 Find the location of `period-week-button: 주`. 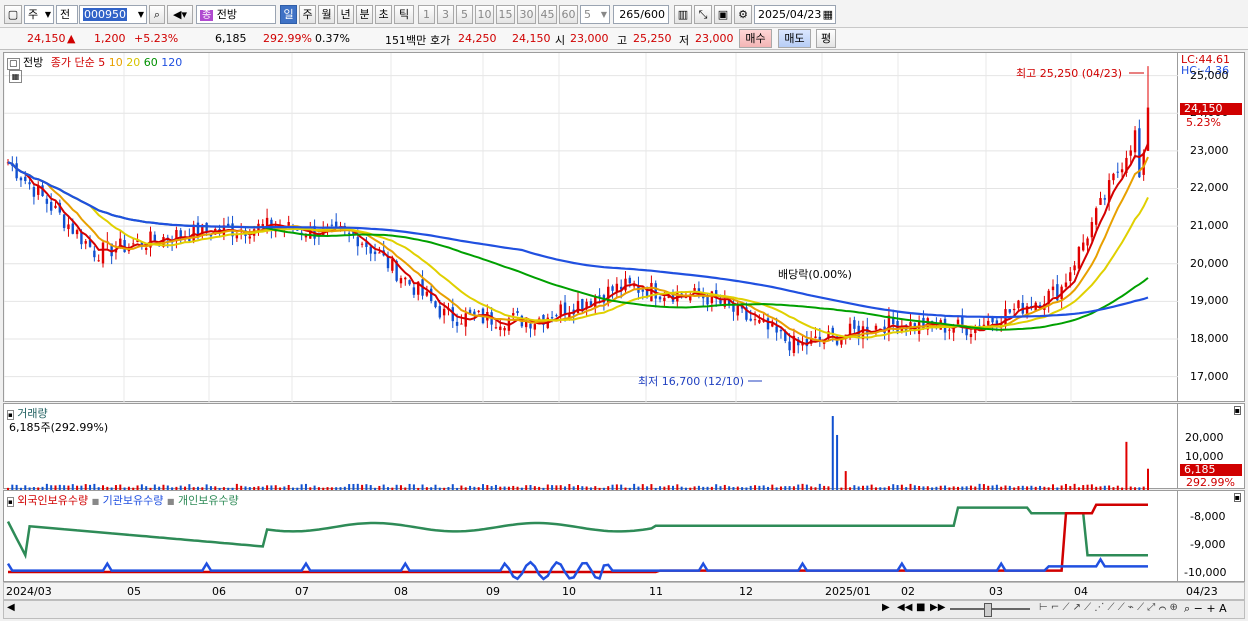

period-week-button: 주 is located at coordinates (307, 14).